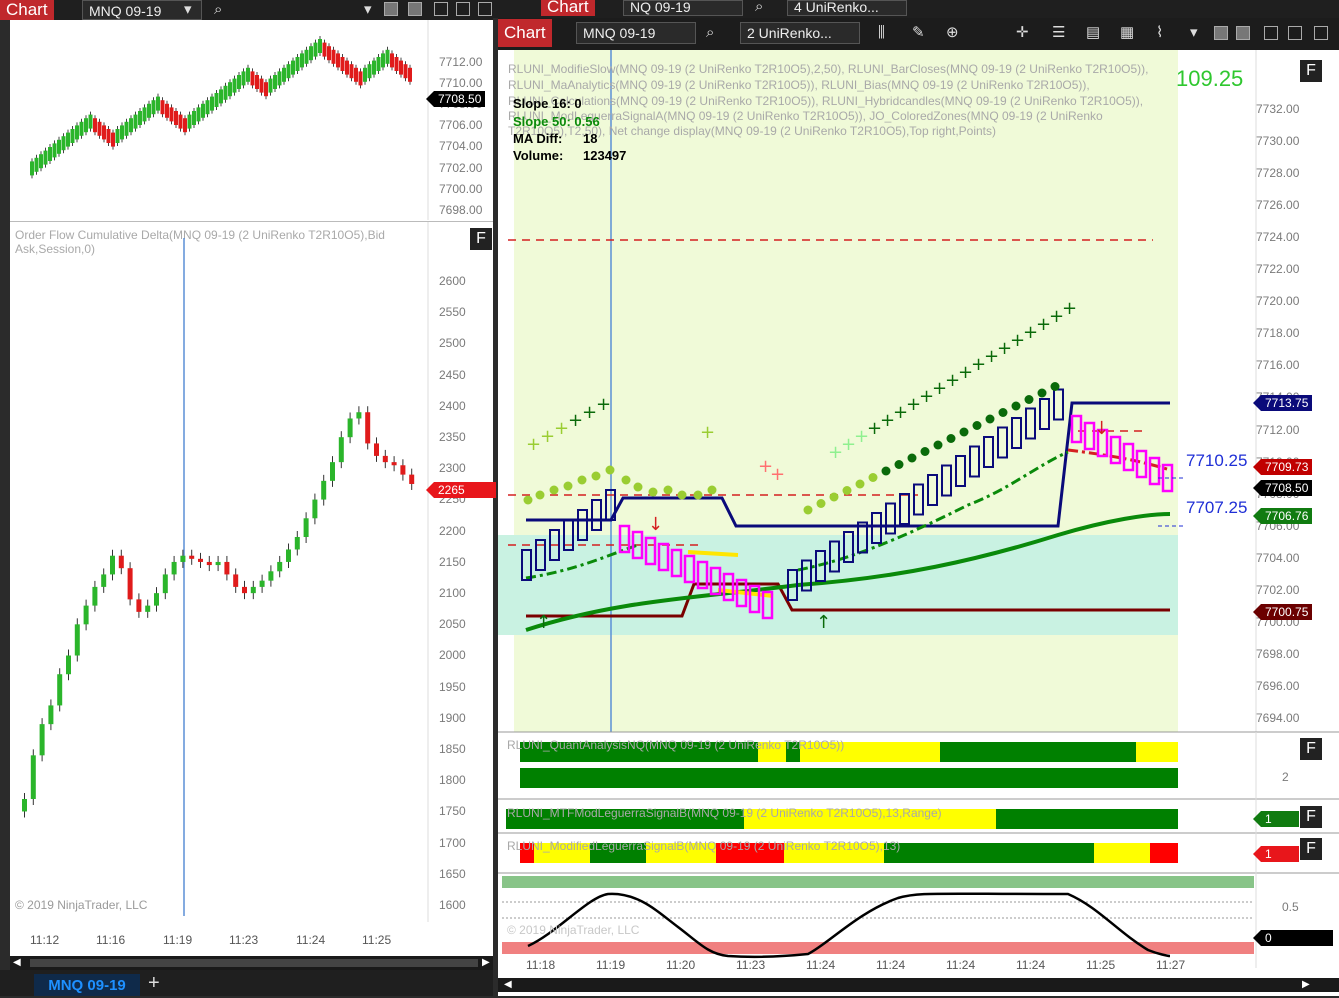  I want to click on scroll-thumb, so click(254, 963).